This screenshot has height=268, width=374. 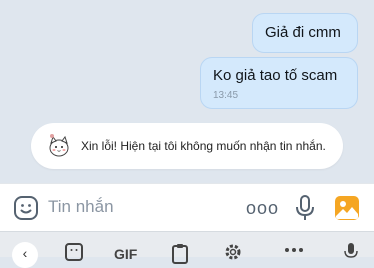 What do you see at coordinates (233, 252) in the screenshot?
I see `settings-gear-icon` at bounding box center [233, 252].